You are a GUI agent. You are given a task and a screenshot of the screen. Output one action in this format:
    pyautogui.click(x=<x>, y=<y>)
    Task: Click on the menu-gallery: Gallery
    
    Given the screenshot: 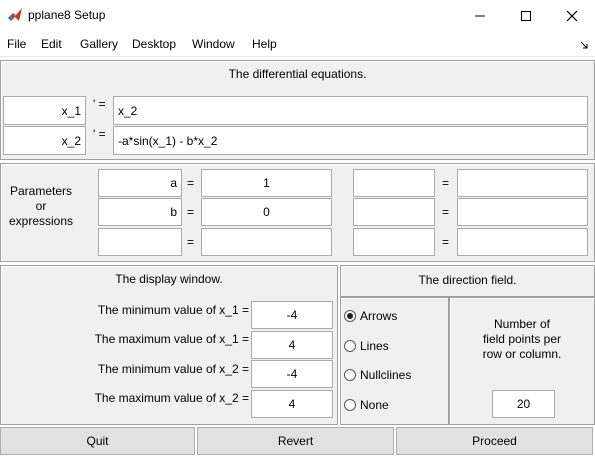 What is the action you would take?
    pyautogui.click(x=99, y=44)
    